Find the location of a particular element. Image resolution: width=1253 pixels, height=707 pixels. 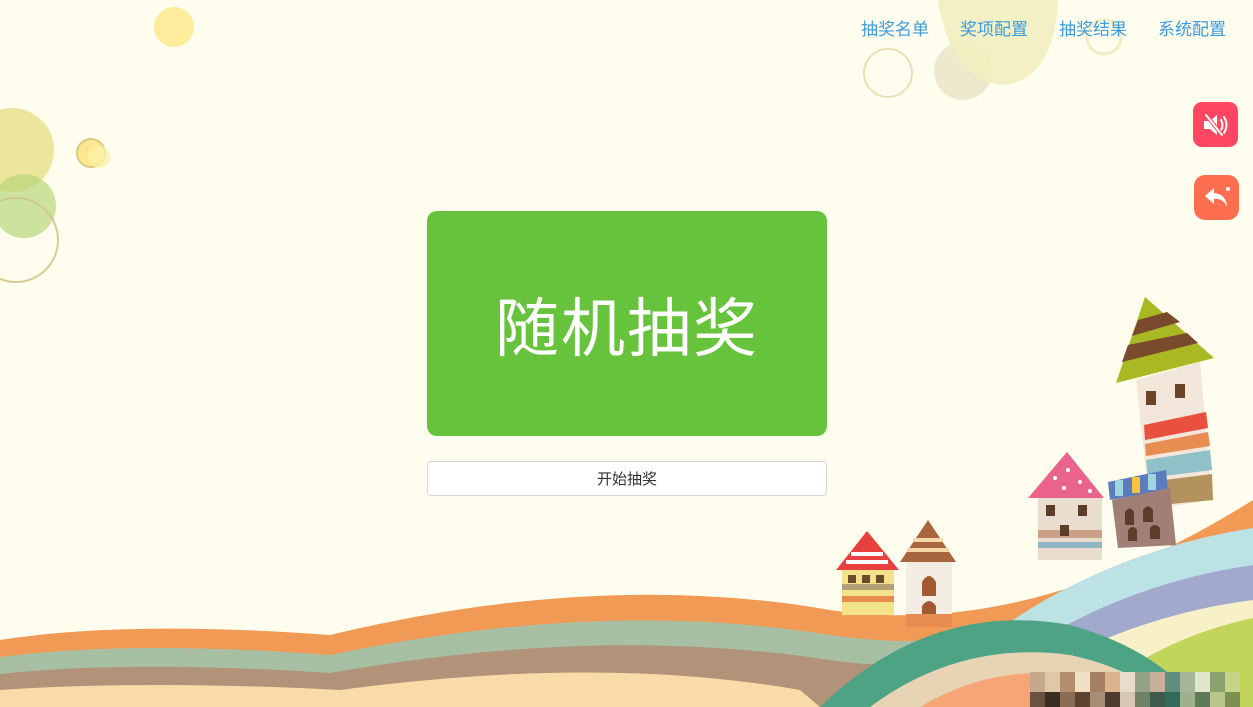

back-button is located at coordinates (1216, 197).